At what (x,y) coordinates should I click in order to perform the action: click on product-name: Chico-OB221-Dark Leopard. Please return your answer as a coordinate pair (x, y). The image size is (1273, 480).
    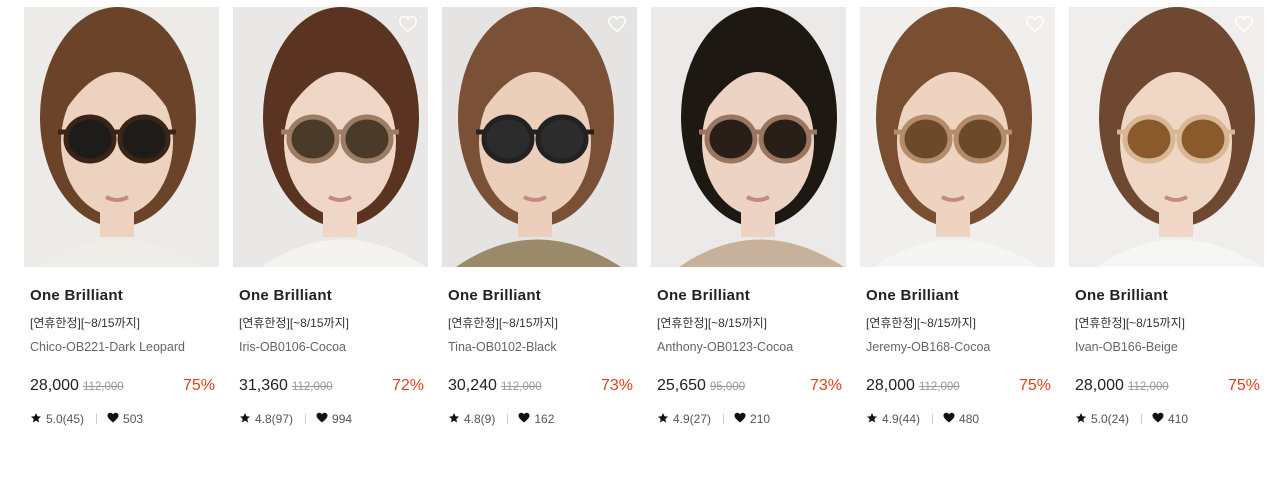
    Looking at the image, I should click on (124, 347).